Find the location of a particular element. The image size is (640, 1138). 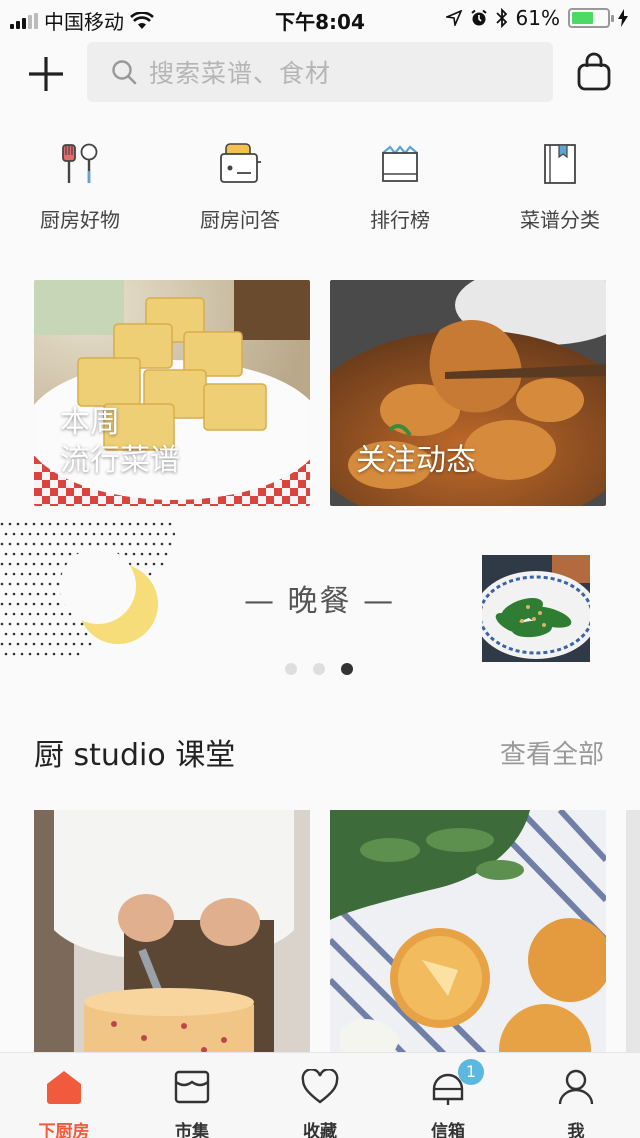

see-all-link: 查看全部 is located at coordinates (552, 752).